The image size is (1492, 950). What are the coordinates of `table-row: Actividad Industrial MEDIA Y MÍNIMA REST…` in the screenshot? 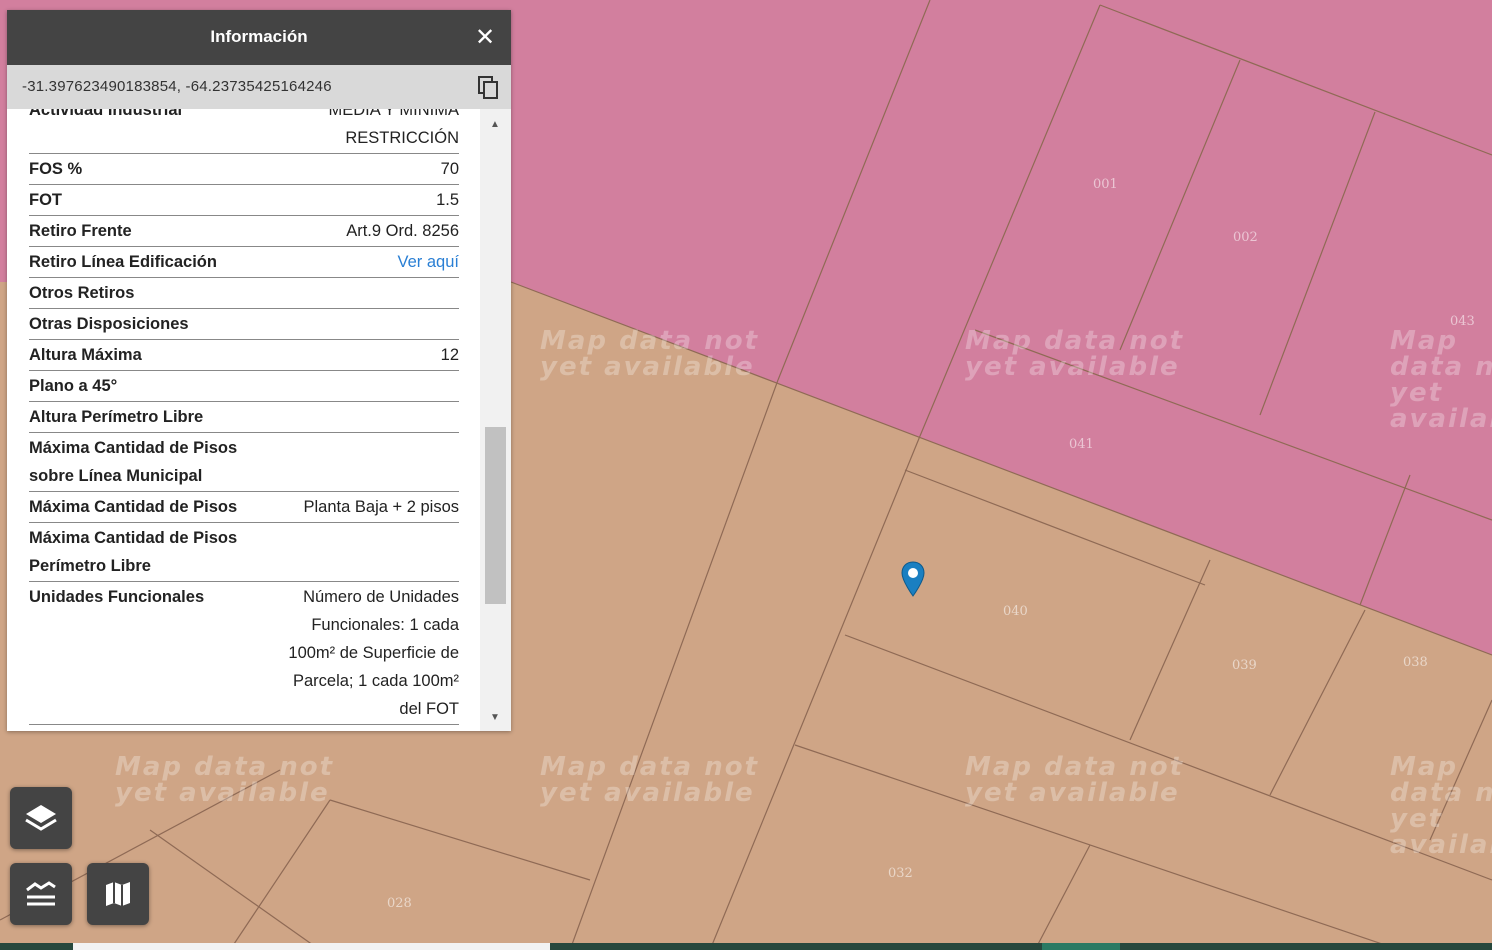 It's located at (244, 131).